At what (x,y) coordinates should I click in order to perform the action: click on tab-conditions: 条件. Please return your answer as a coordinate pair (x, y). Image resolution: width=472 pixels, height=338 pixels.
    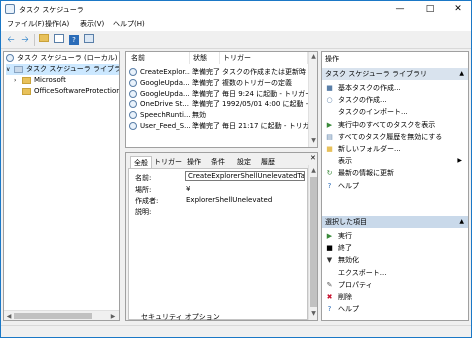
    Looking at the image, I should click on (218, 162).